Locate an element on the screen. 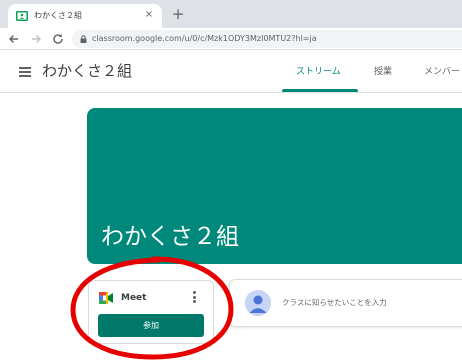 This screenshot has width=462, height=362. tab-stream: ストリーム is located at coordinates (318, 72).